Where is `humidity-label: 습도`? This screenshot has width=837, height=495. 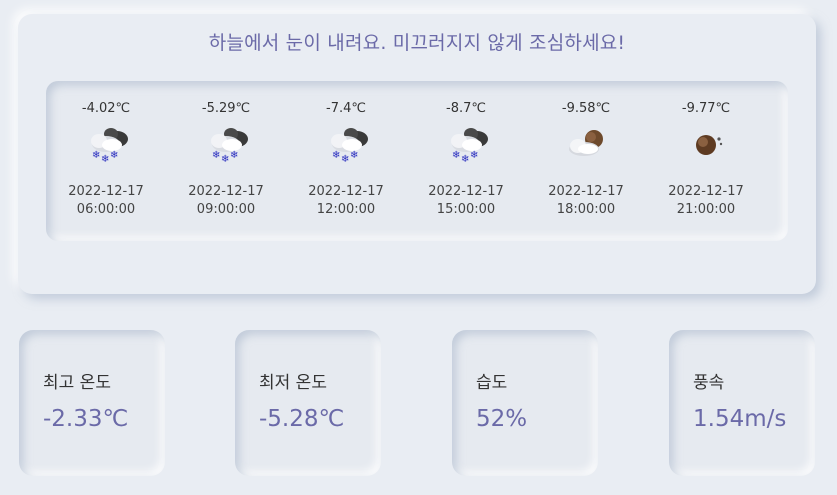
humidity-label: 습도 is located at coordinates (492, 383).